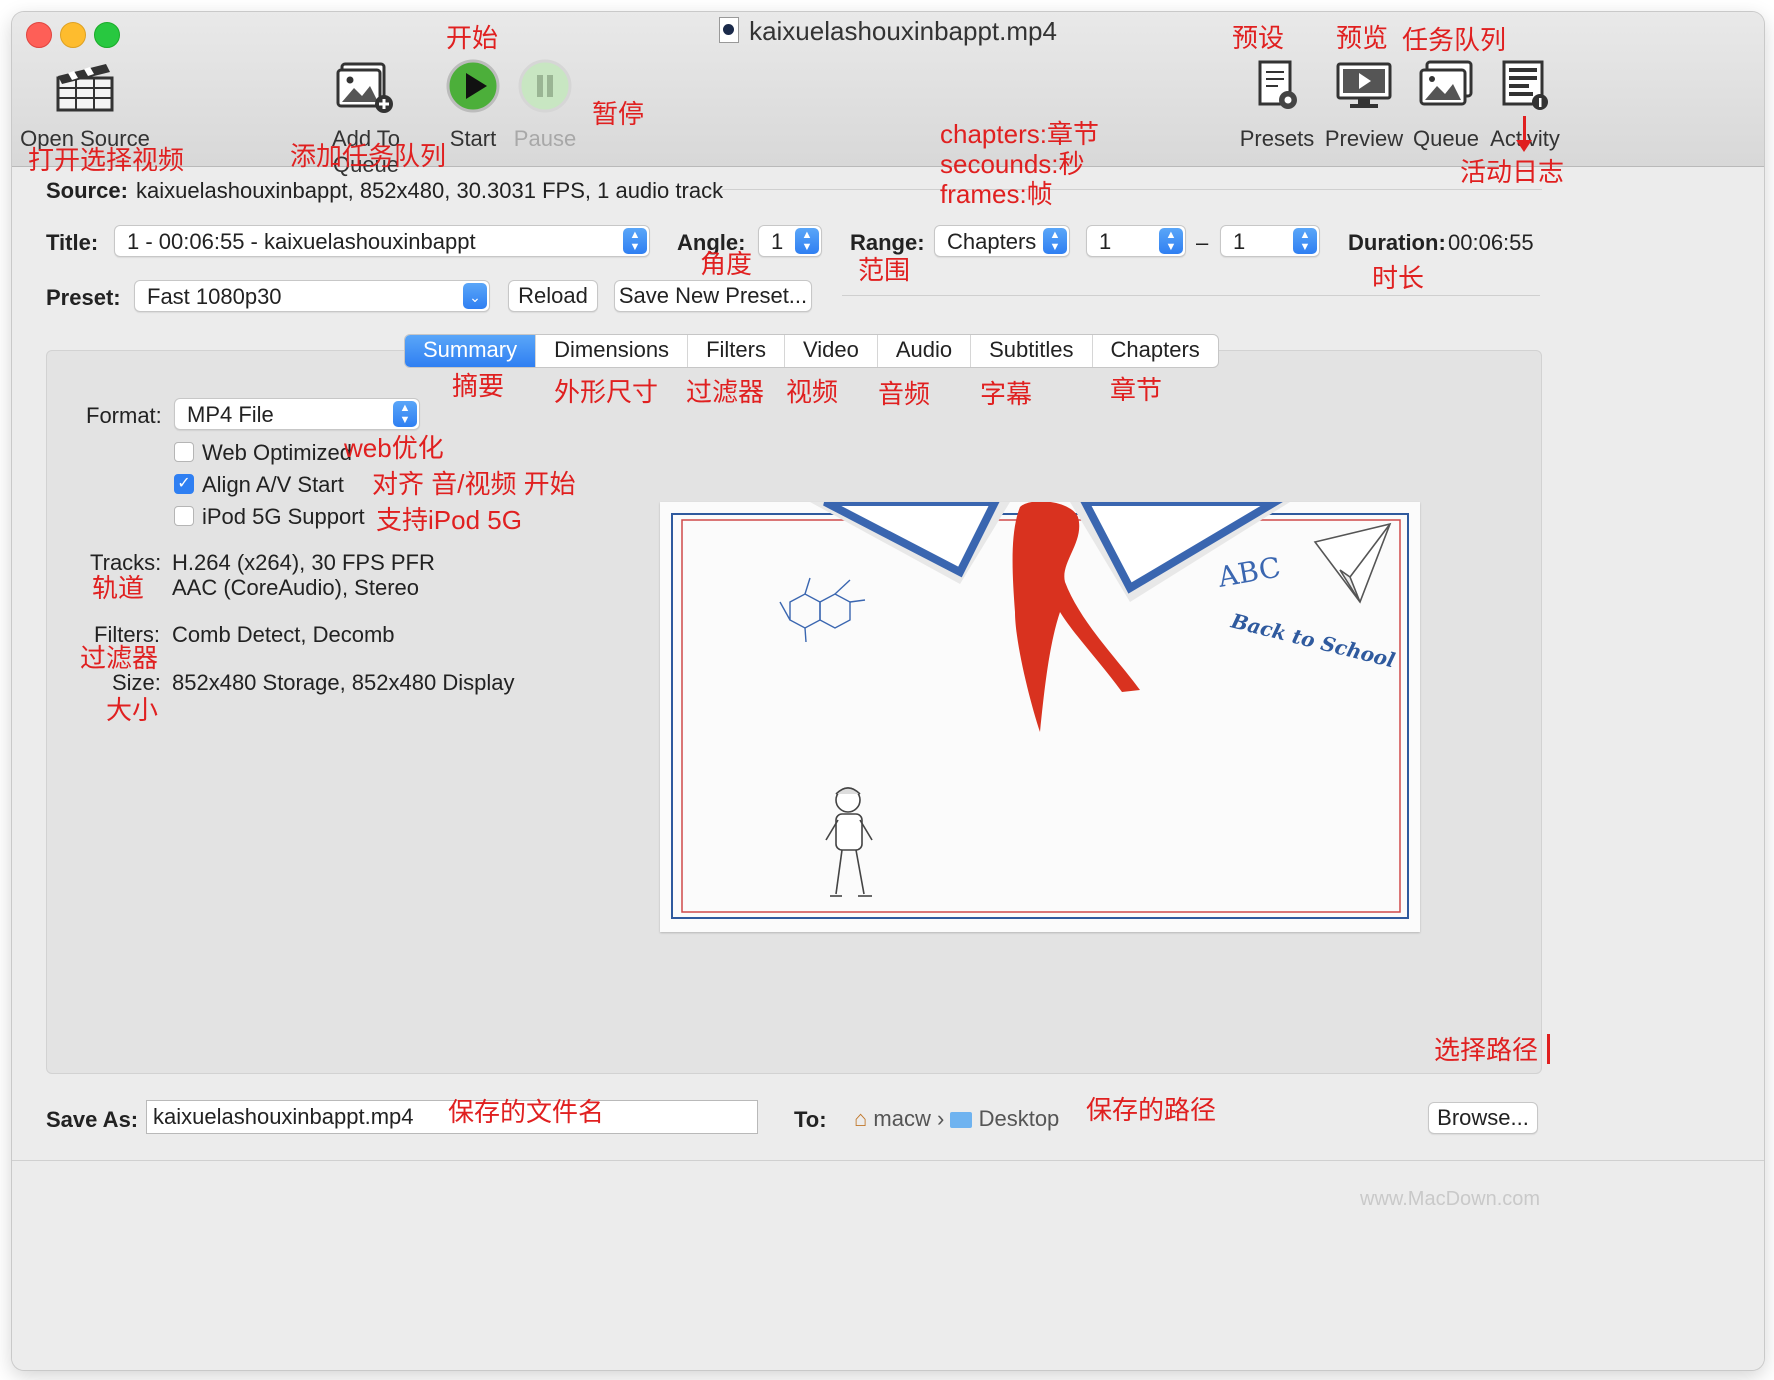 Image resolution: width=1774 pixels, height=1380 pixels. Describe the element at coordinates (725, 392) in the screenshot. I see `annotation-tab-filters: 过滤器` at that location.